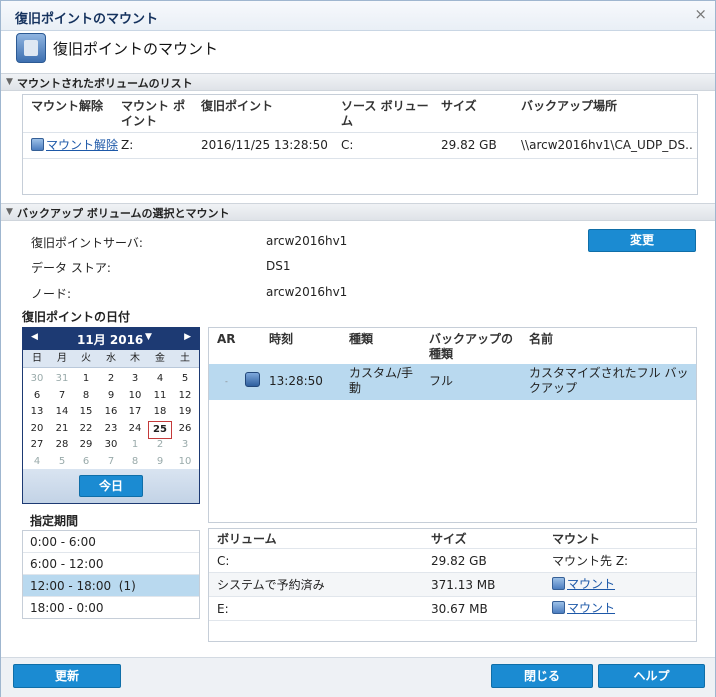 The height and width of the screenshot is (697, 716). Describe the element at coordinates (558, 583) in the screenshot. I see `mount-icon` at that location.